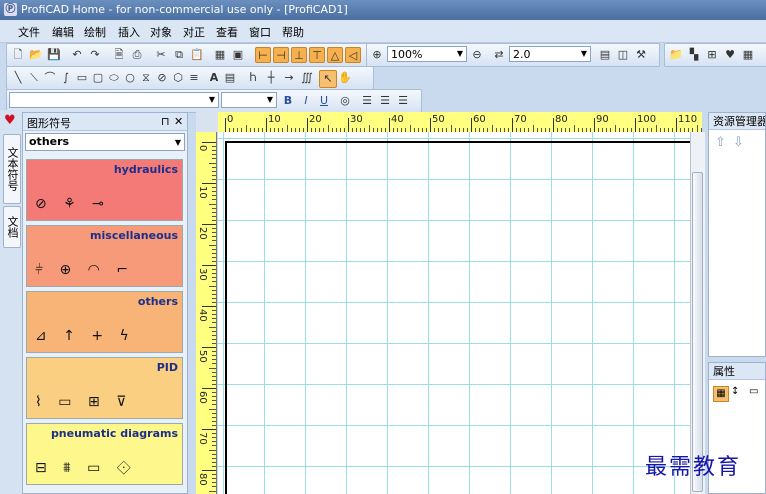  What do you see at coordinates (194, 78) in the screenshot?
I see `cable-icon: ≡` at bounding box center [194, 78].